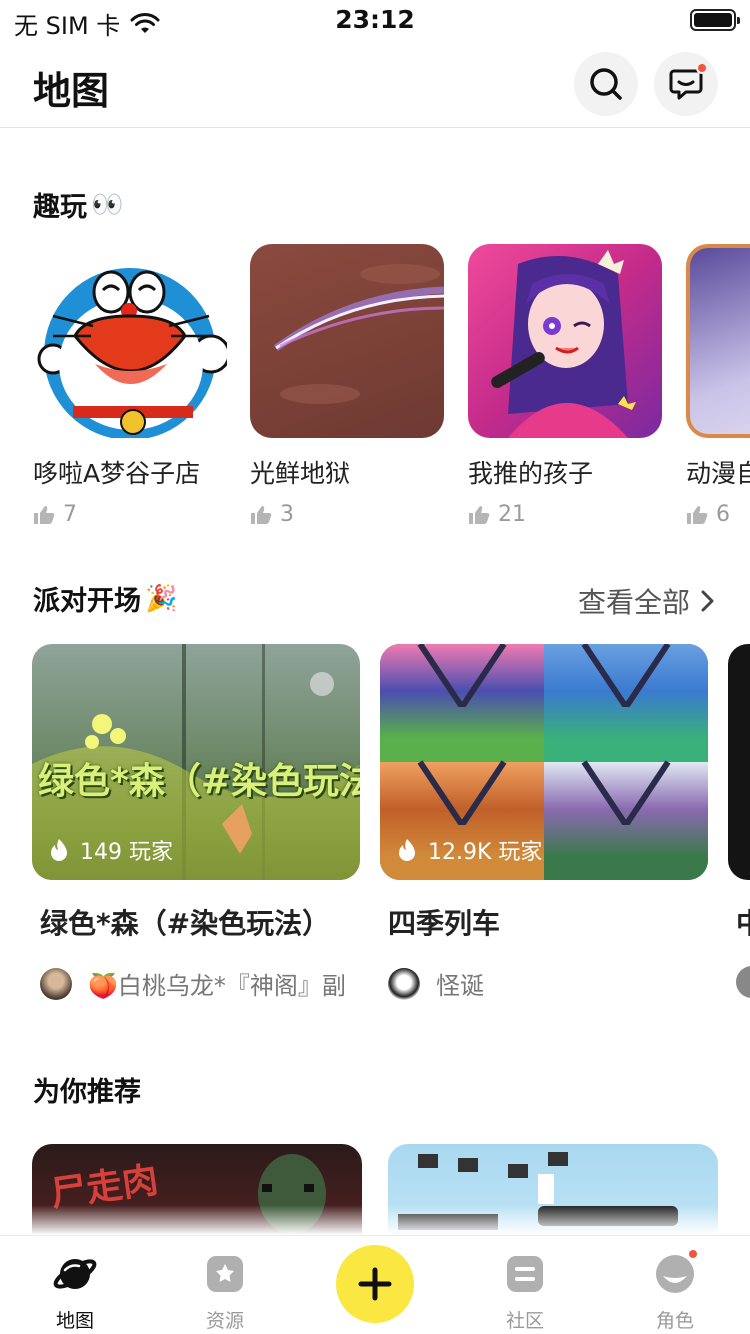 The image size is (750, 1334). I want to click on like-count: 3, so click(287, 514).